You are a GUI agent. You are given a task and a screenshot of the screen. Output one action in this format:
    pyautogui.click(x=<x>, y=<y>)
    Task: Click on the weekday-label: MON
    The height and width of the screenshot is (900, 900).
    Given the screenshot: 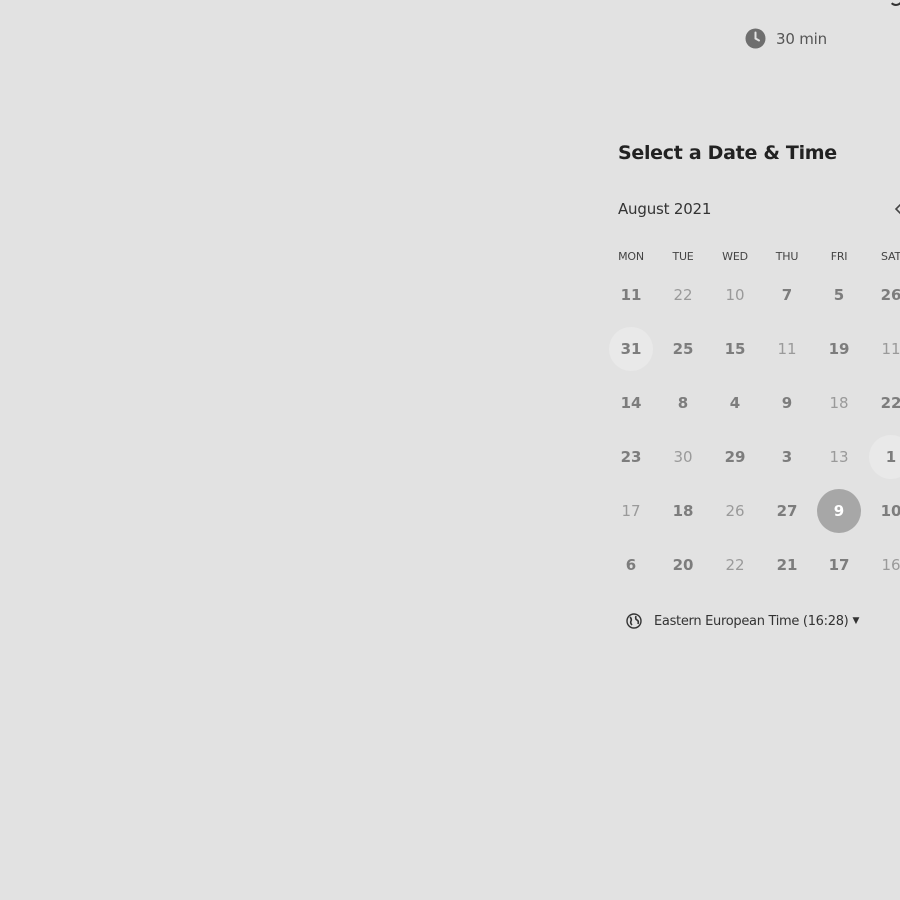 What is the action you would take?
    pyautogui.click(x=631, y=256)
    